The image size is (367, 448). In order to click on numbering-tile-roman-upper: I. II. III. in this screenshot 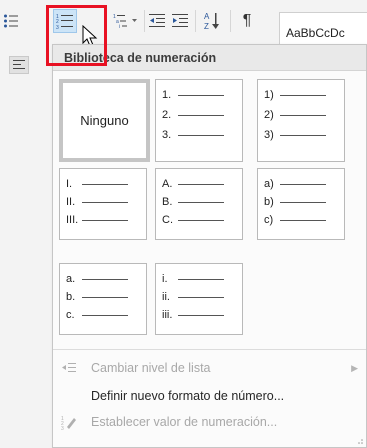, I will do `click(103, 204)`.